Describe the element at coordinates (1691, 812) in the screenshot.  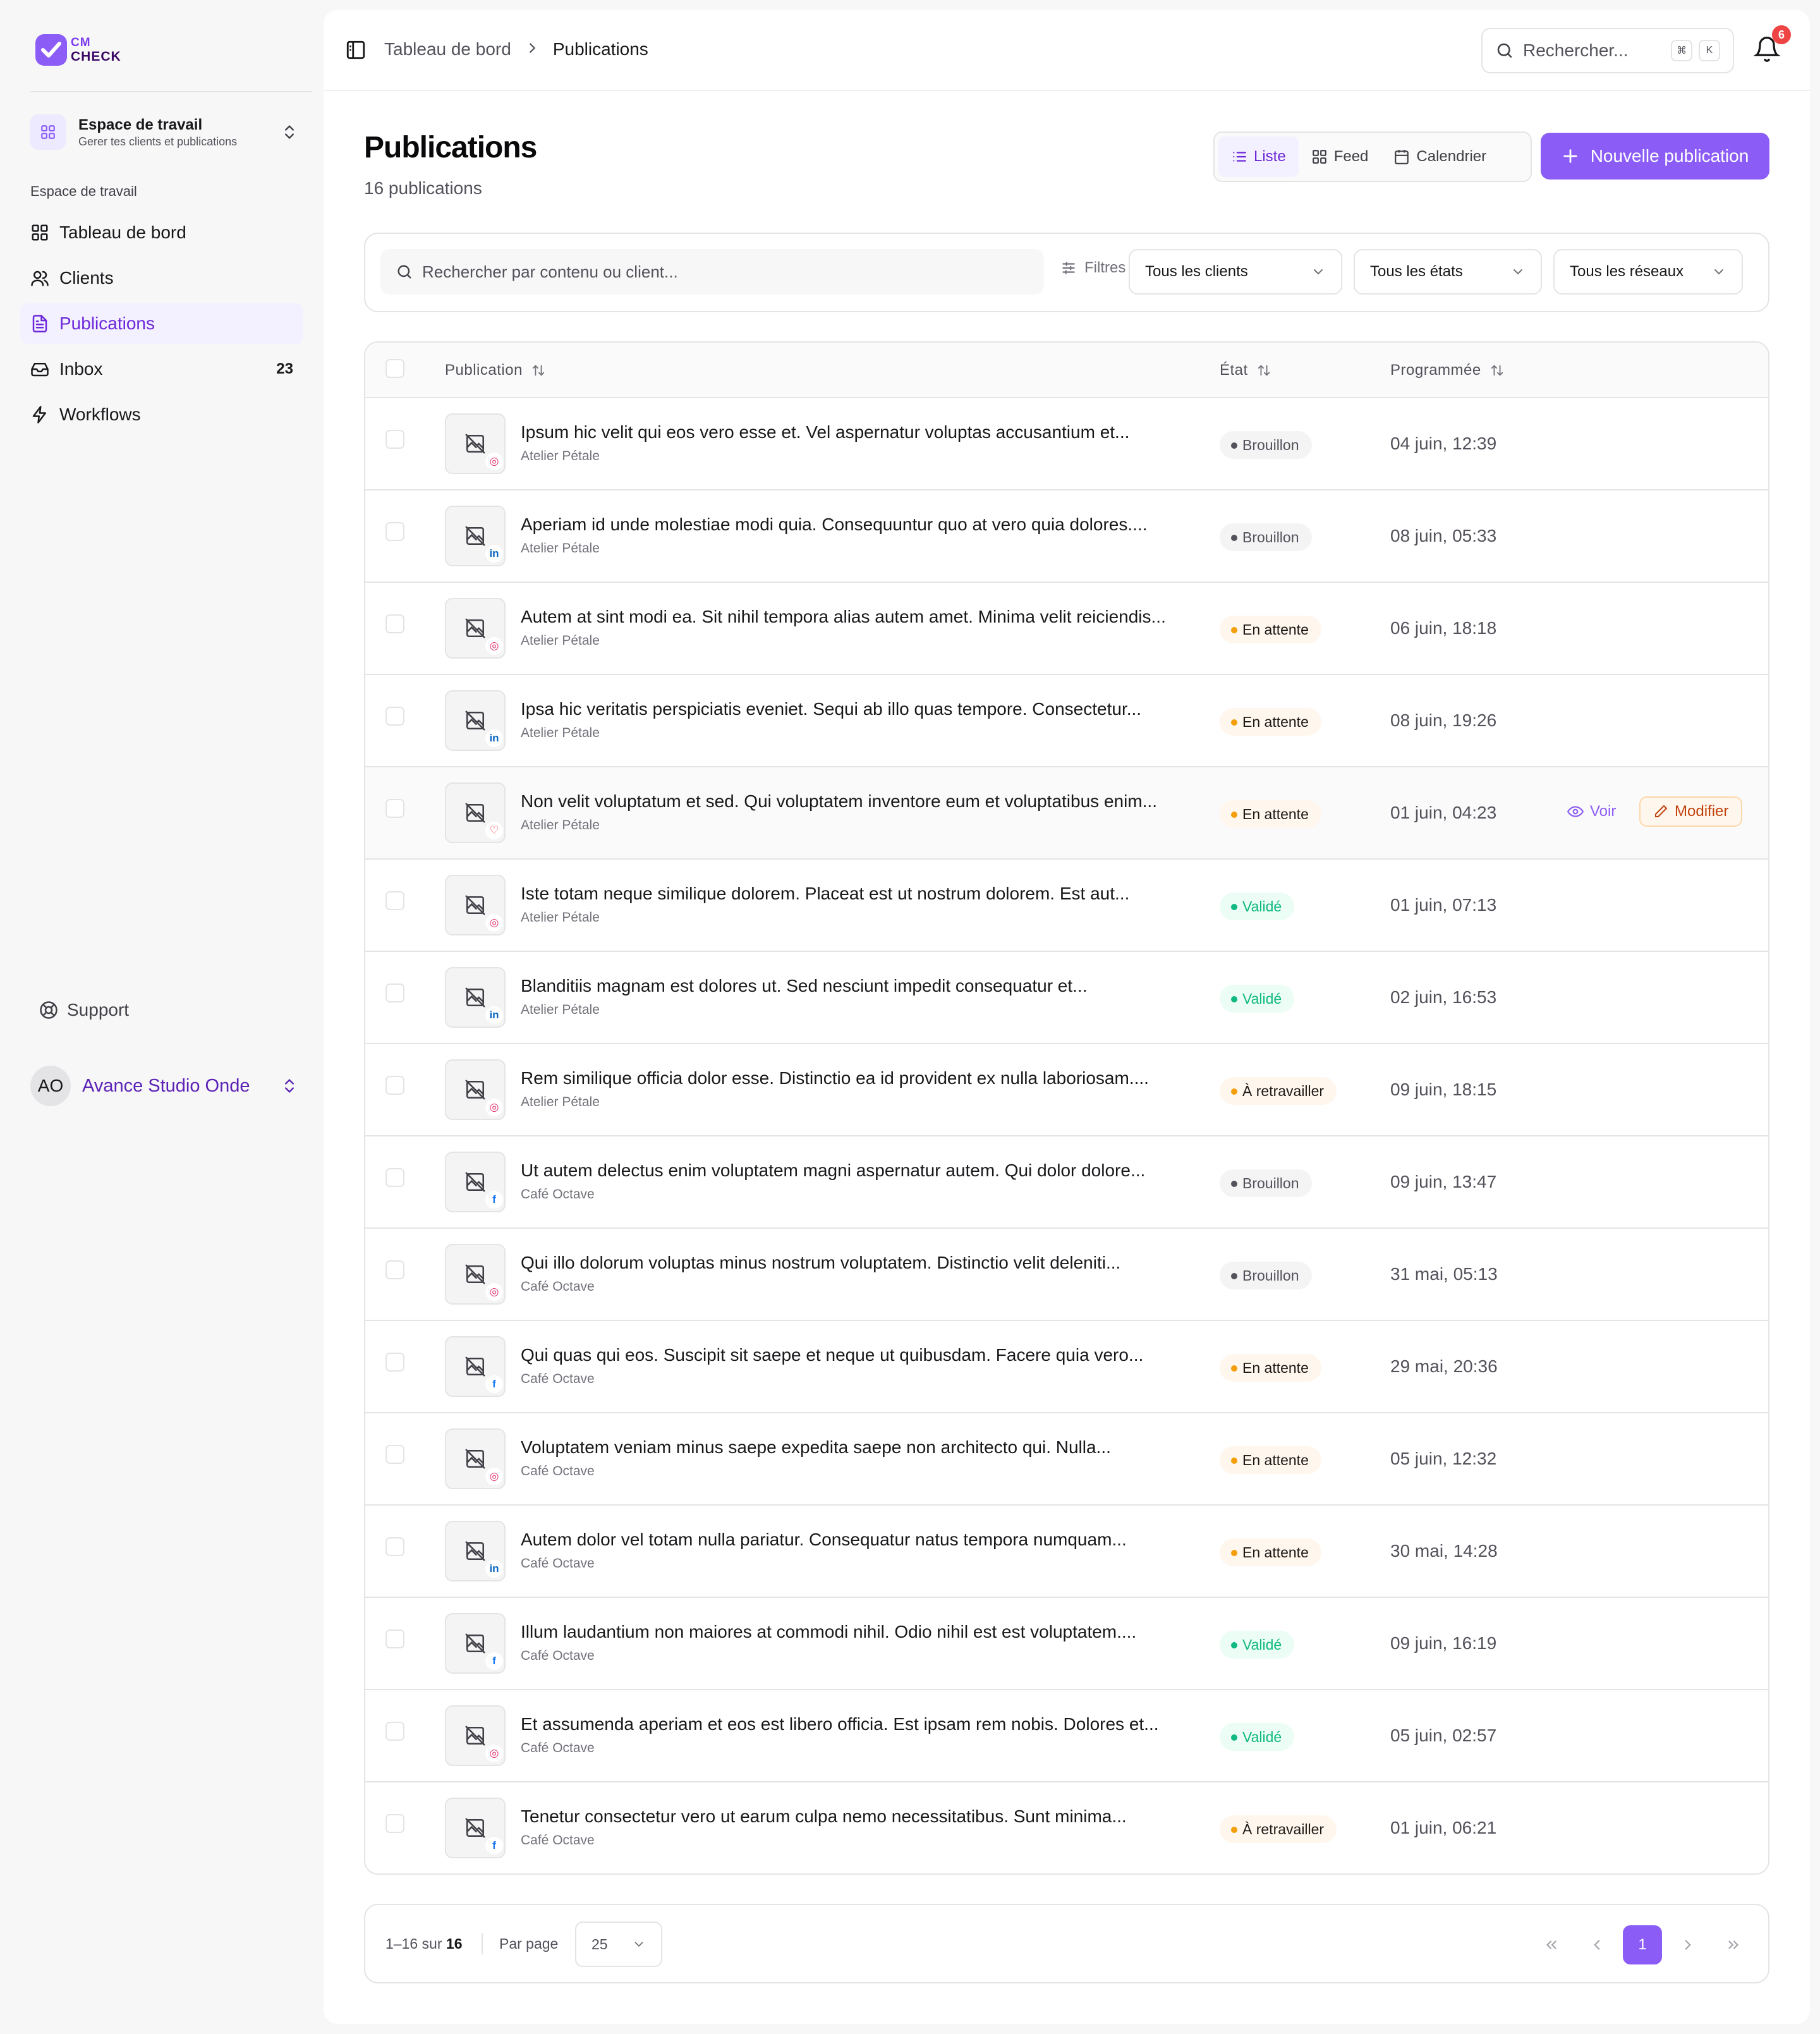
I see `edit-button: Modifier` at that location.